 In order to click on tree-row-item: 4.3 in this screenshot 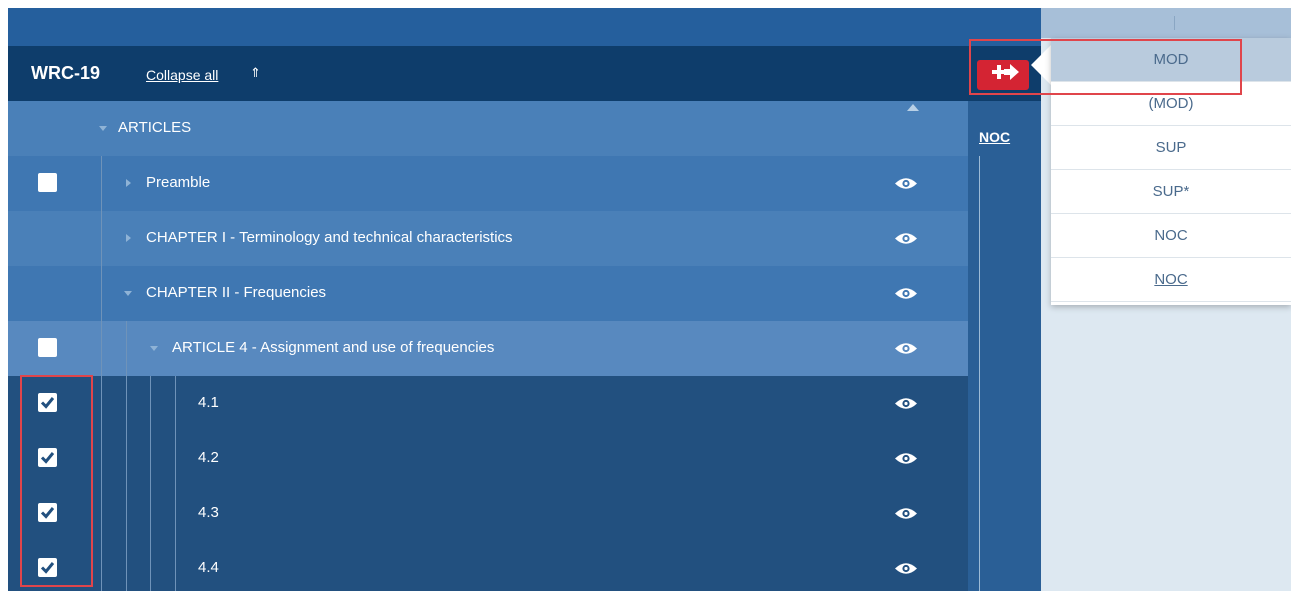, I will do `click(488, 513)`.